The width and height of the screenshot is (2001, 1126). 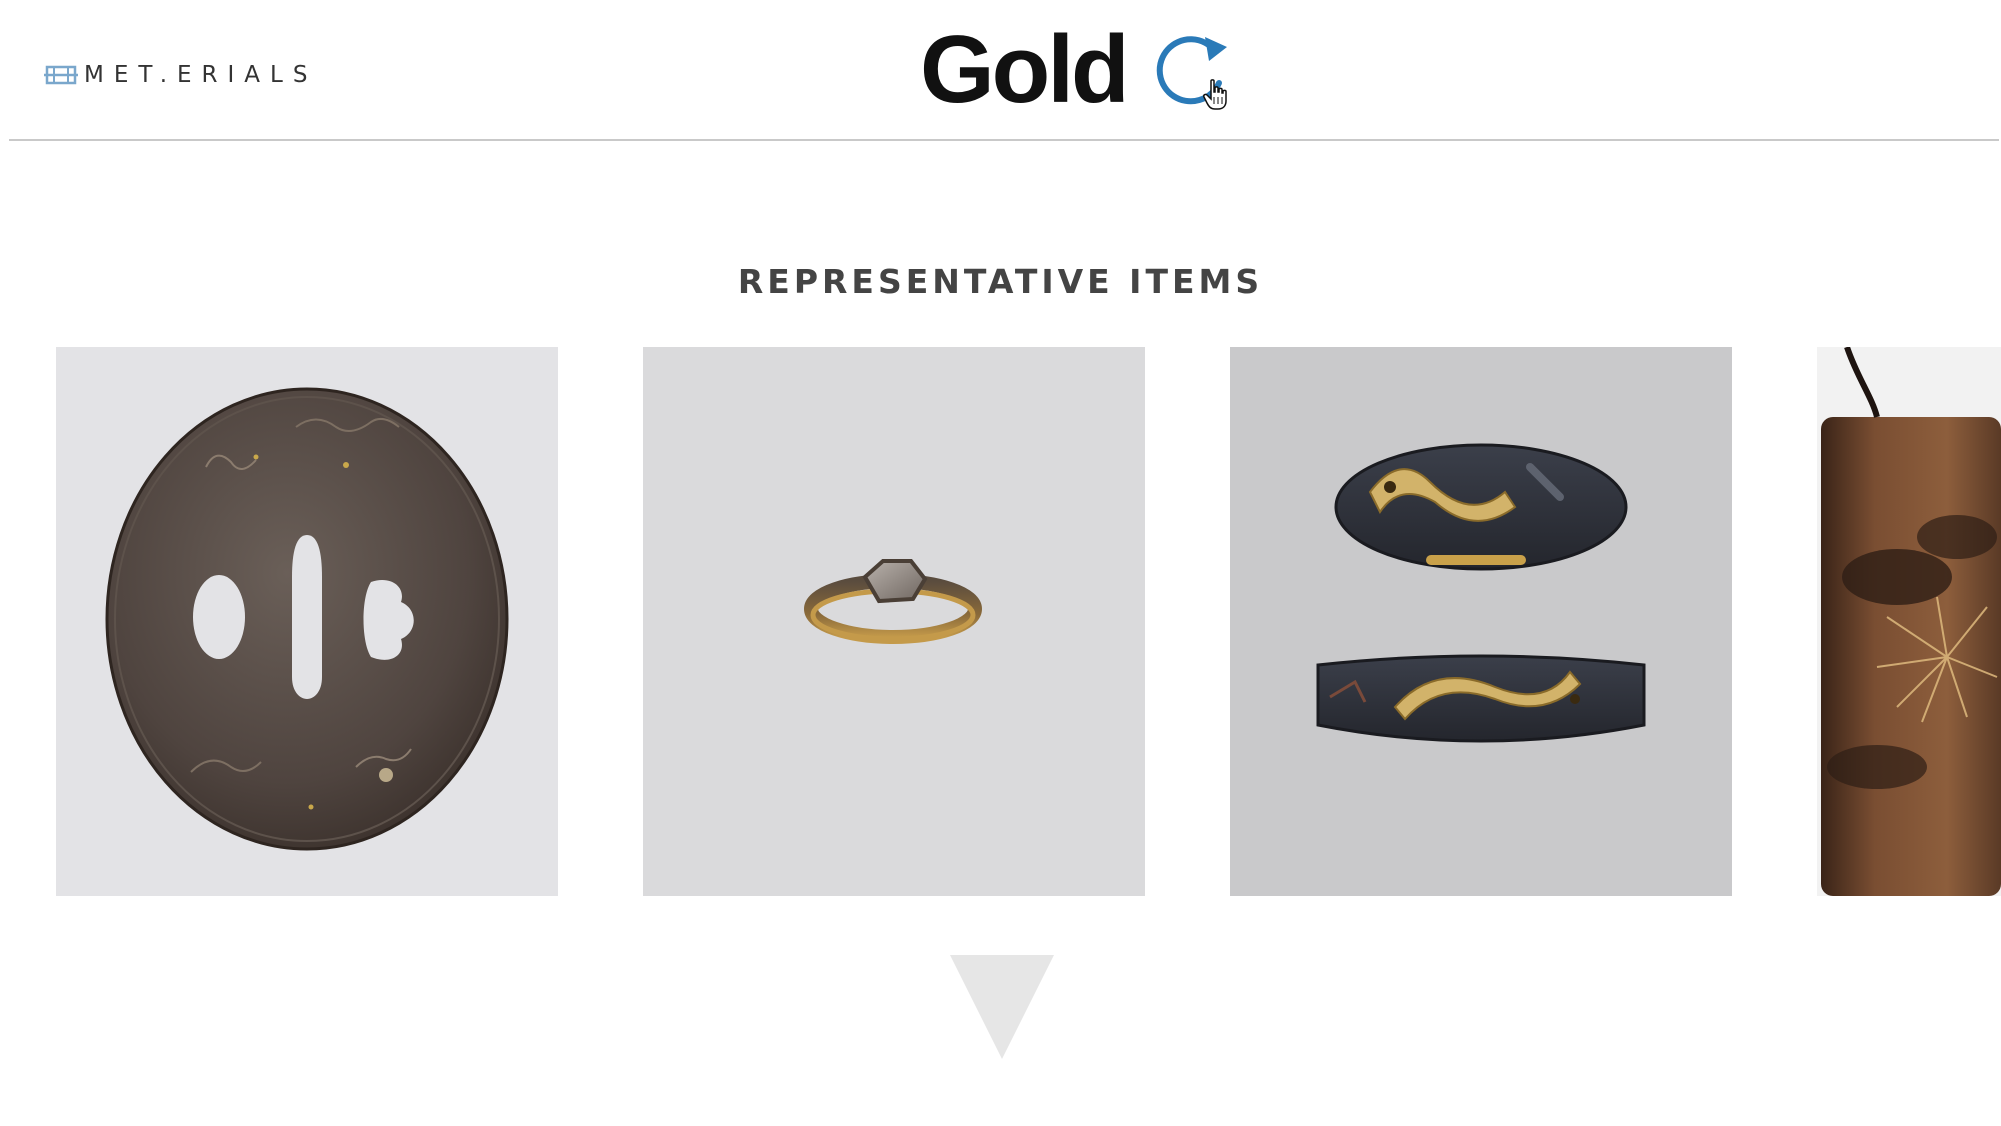 I want to click on inro-image, so click(x=1909, y=621).